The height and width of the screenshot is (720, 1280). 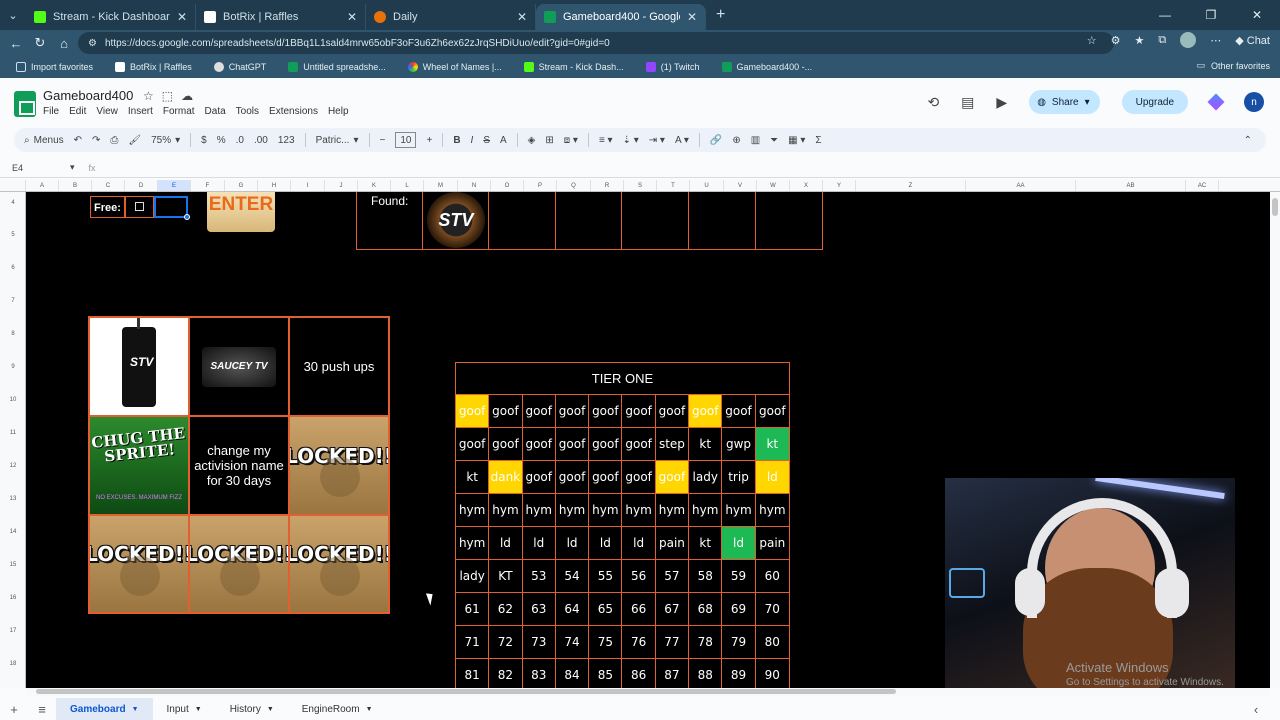 I want to click on column-header: N, so click(x=474, y=185).